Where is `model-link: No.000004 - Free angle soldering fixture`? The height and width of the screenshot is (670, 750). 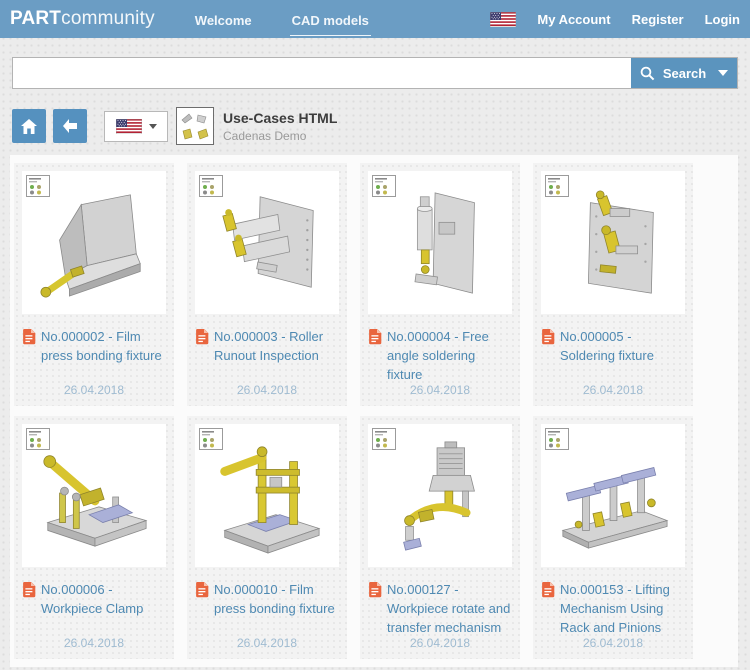
model-link: No.000004 - Free angle soldering fixture is located at coordinates (440, 355).